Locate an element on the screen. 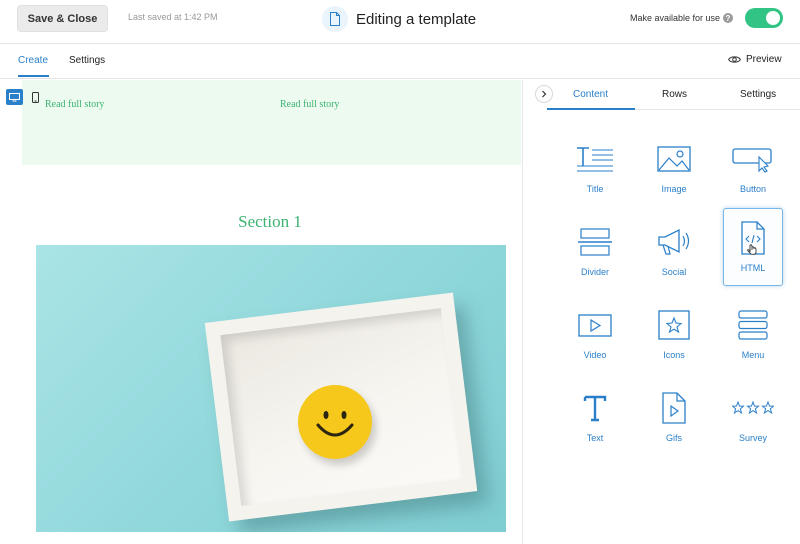 Image resolution: width=800 pixels, height=544 pixels. block-icons-label: Icons is located at coordinates (674, 355).